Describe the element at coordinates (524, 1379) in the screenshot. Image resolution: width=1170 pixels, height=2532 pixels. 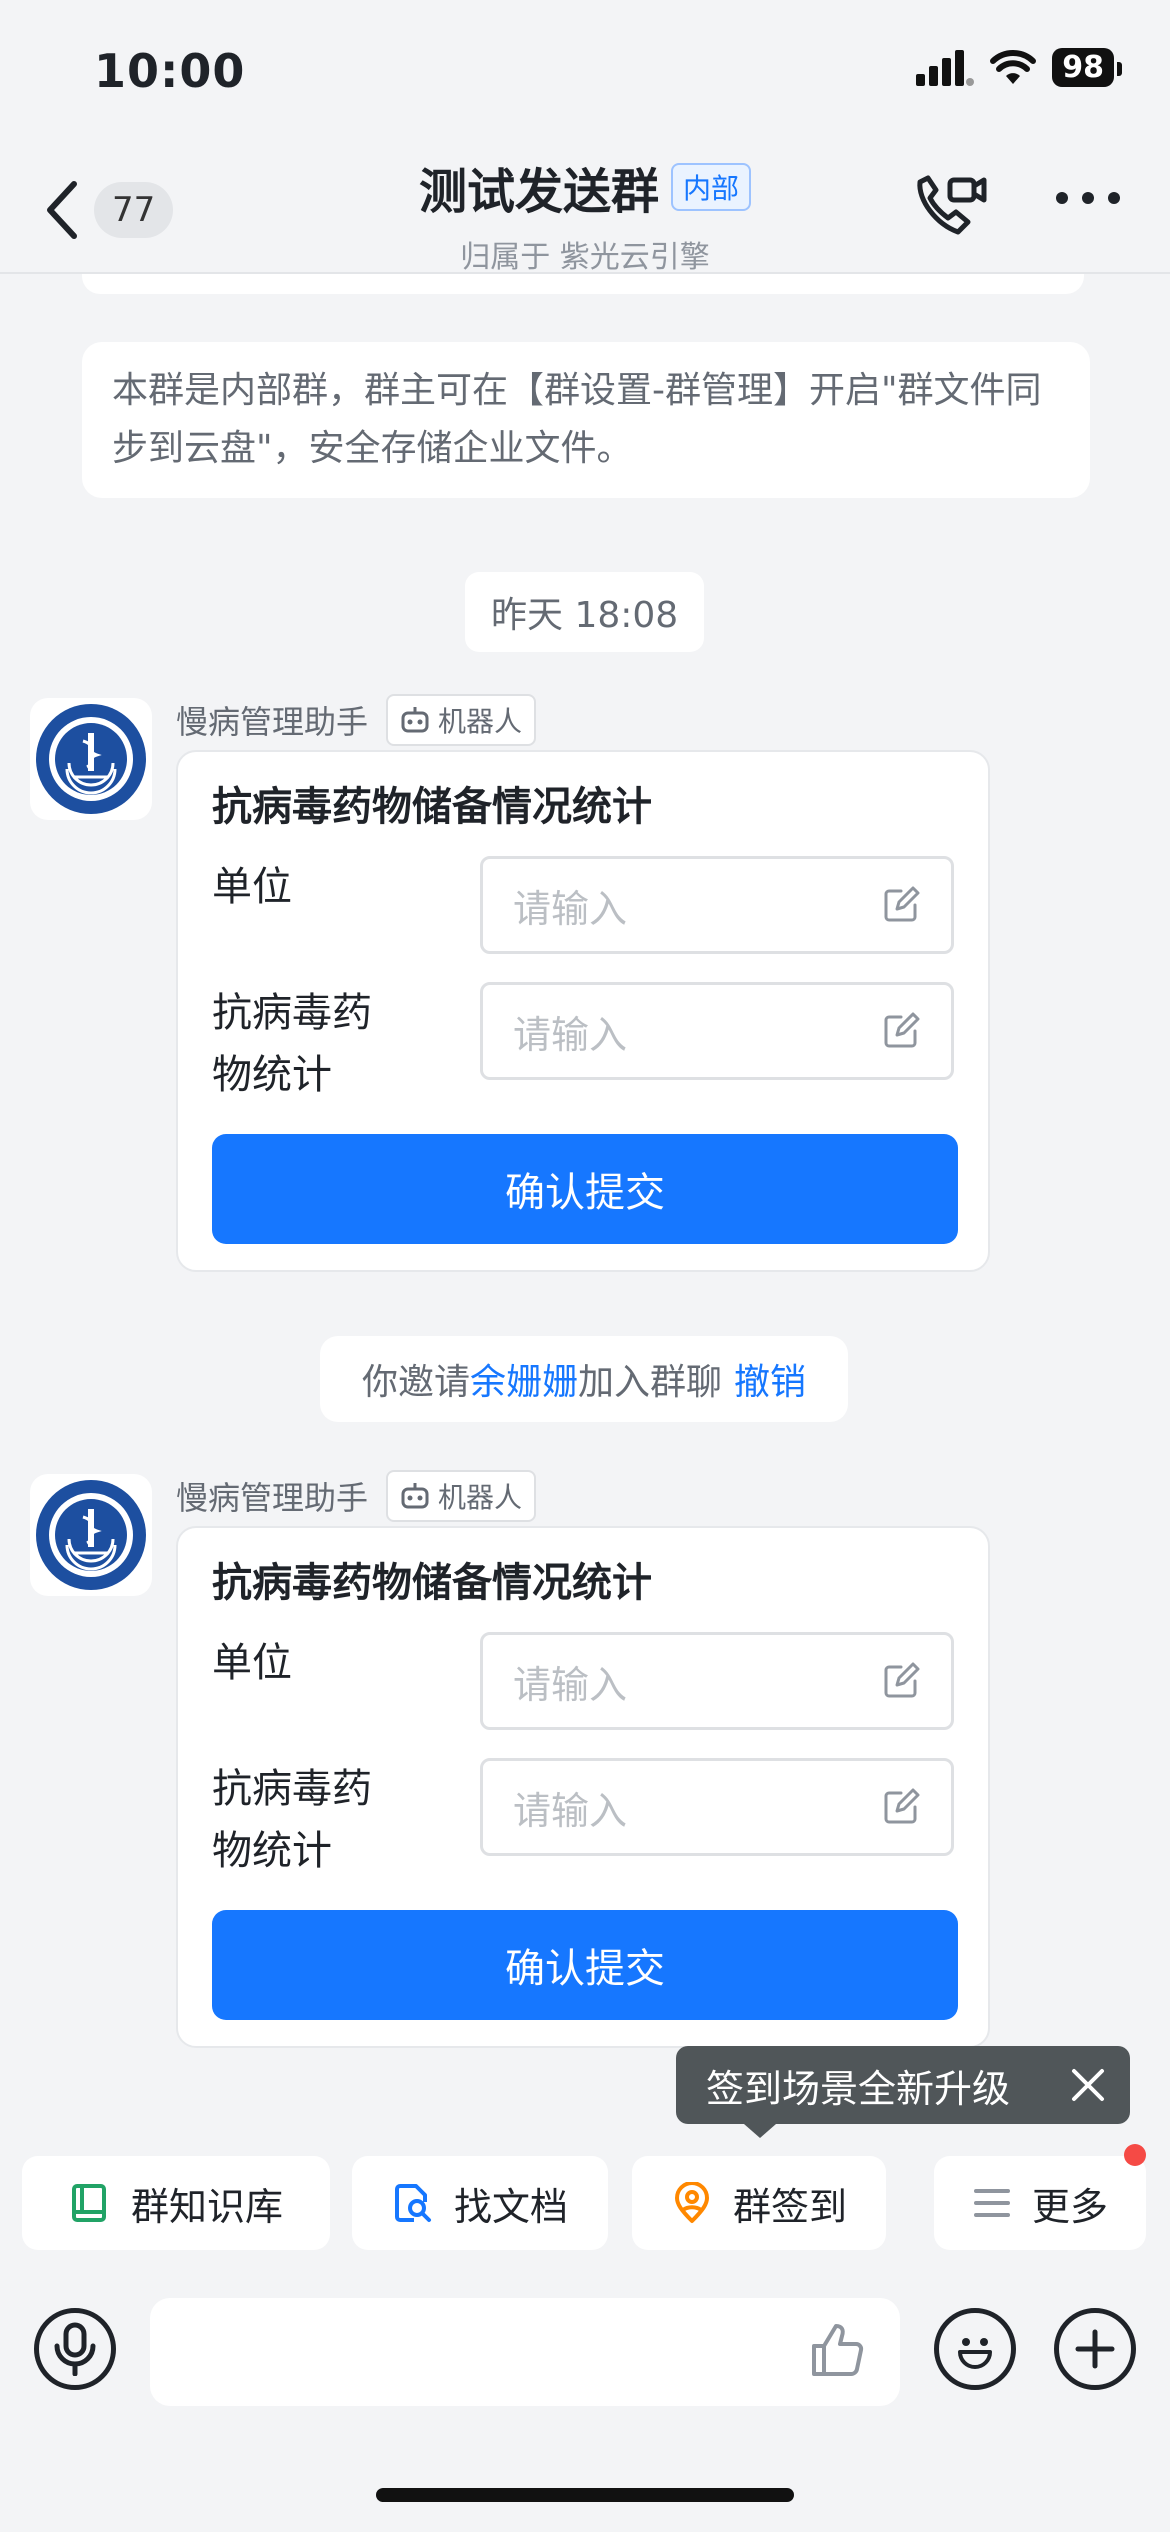
I see `invitee-link: 余姗姗` at that location.